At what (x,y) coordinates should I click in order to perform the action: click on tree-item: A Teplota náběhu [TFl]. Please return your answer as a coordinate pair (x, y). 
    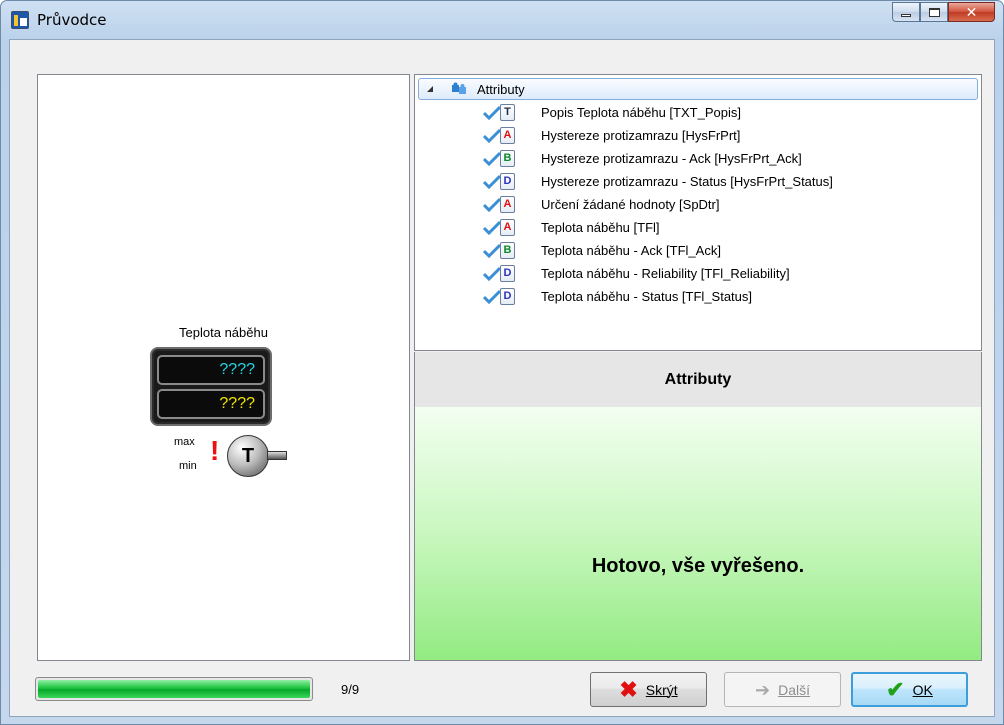
    Looking at the image, I should click on (730, 228).